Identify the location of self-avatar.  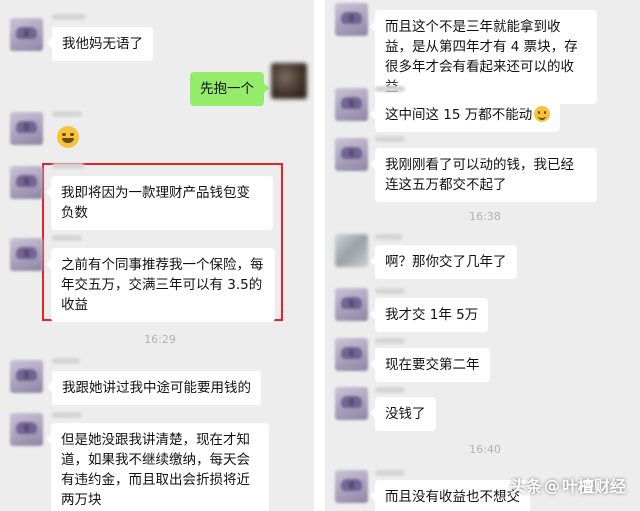
(289, 81).